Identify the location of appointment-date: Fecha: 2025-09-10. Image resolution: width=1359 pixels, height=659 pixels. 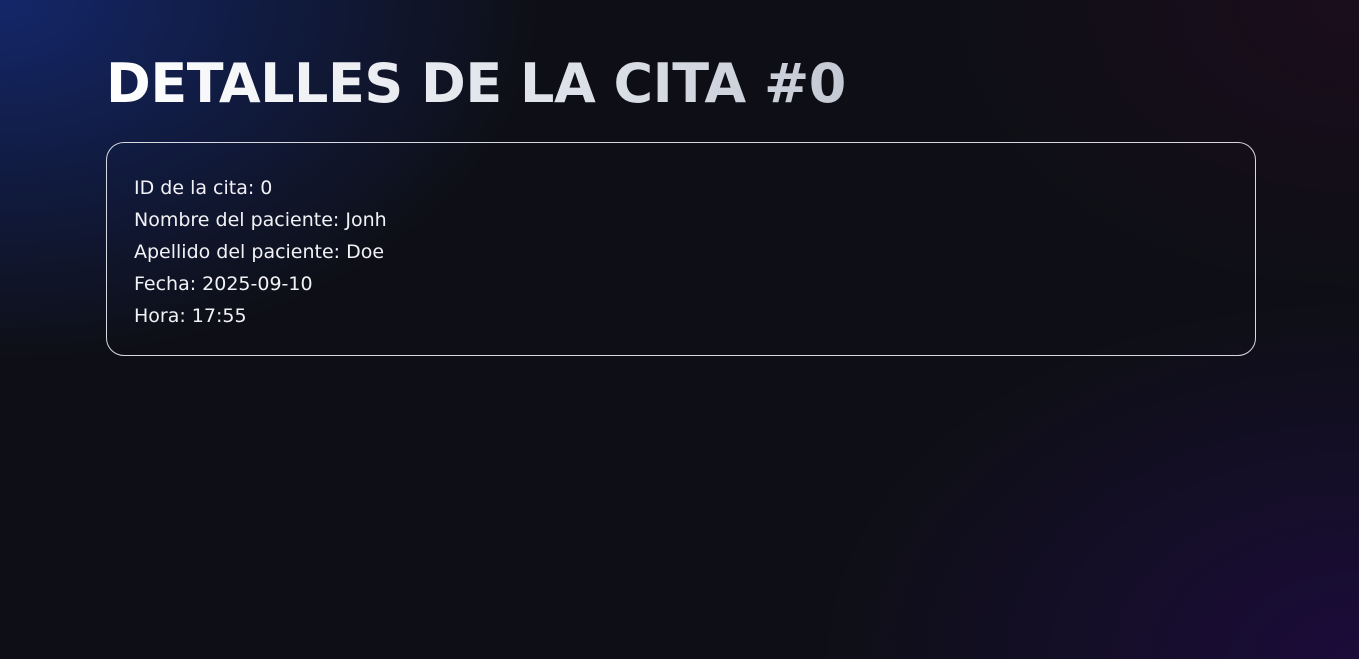
(223, 284).